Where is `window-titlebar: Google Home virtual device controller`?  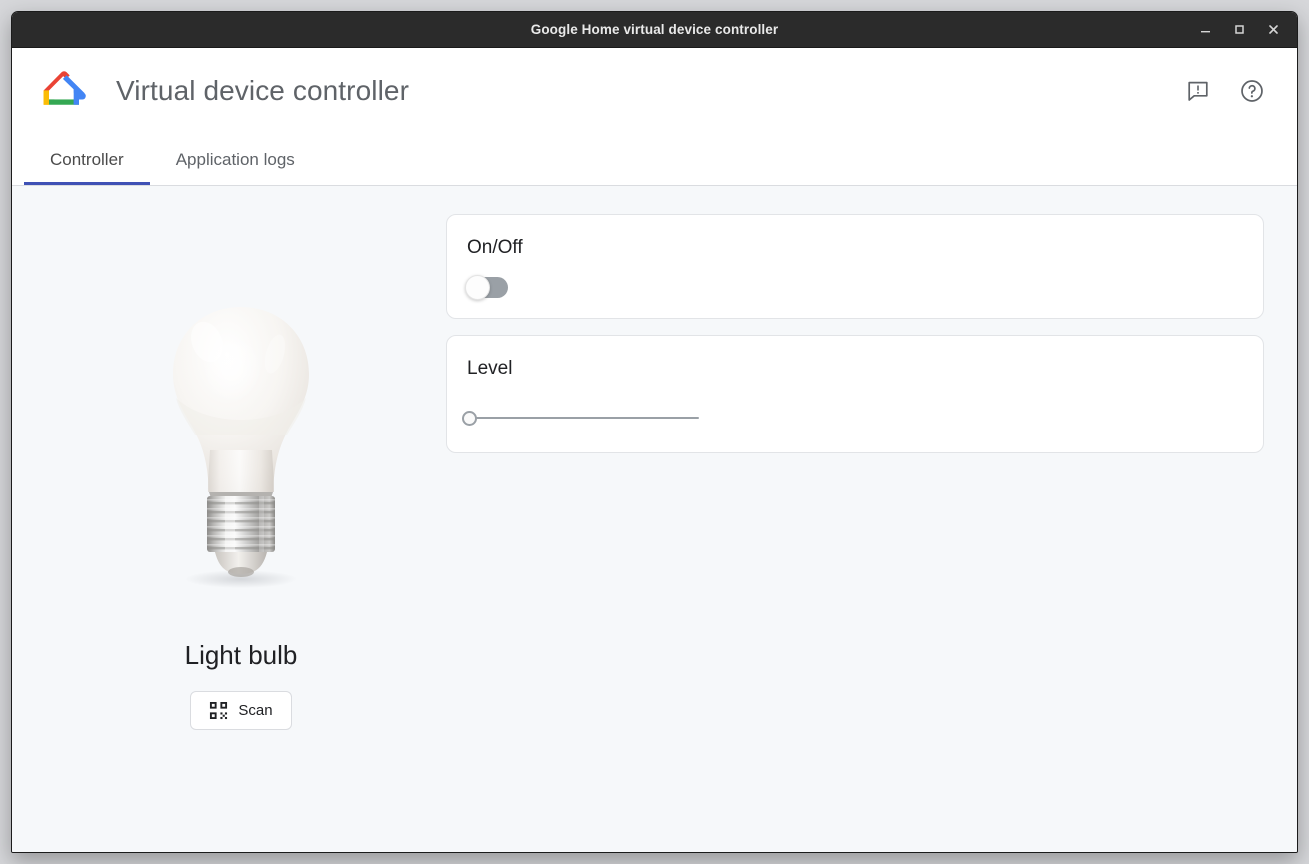
window-titlebar: Google Home virtual device controller is located at coordinates (654, 30).